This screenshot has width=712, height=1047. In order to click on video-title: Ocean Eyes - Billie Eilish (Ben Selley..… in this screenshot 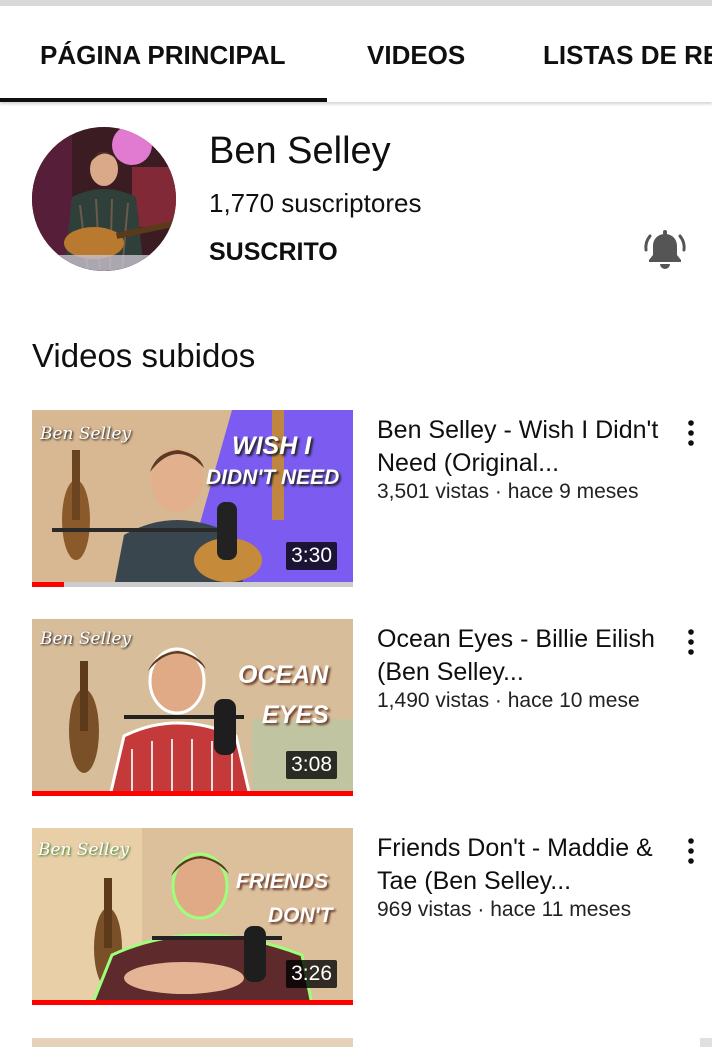, I will do `click(522, 656)`.